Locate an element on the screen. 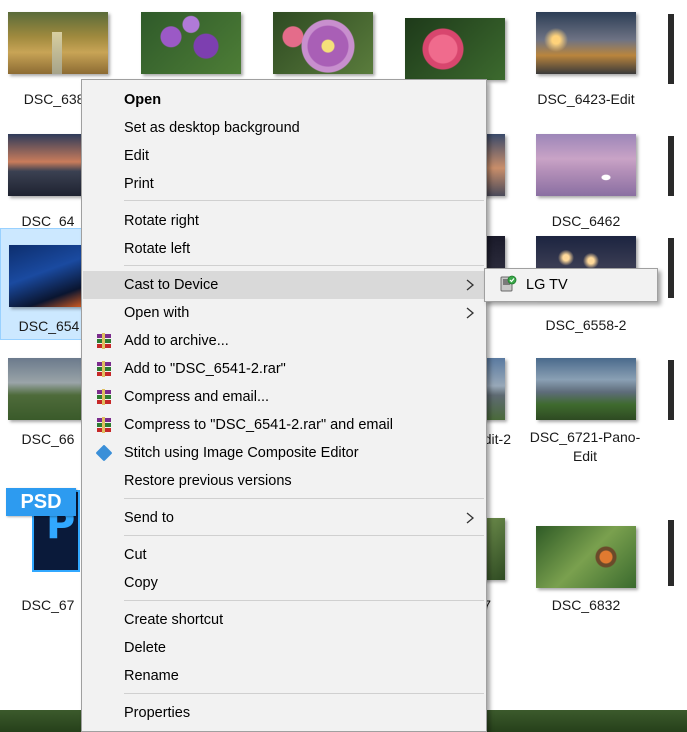 The height and width of the screenshot is (732, 687). menu-item-set-desktop-background: Set as desktop background is located at coordinates (284, 128).